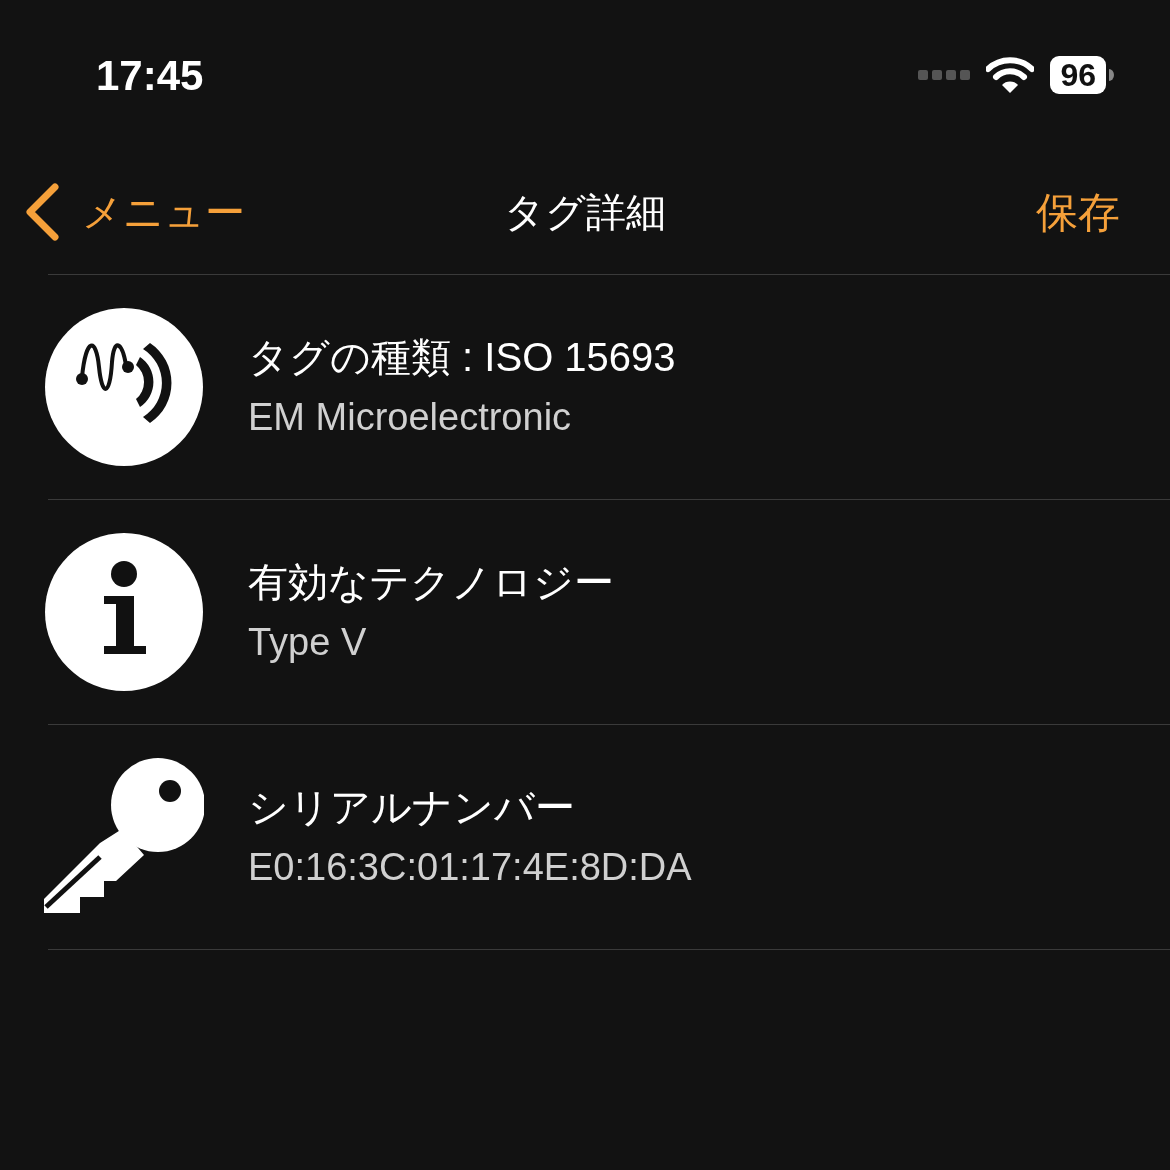 The height and width of the screenshot is (1170, 1170). I want to click on chevron-left-icon, so click(42, 212).